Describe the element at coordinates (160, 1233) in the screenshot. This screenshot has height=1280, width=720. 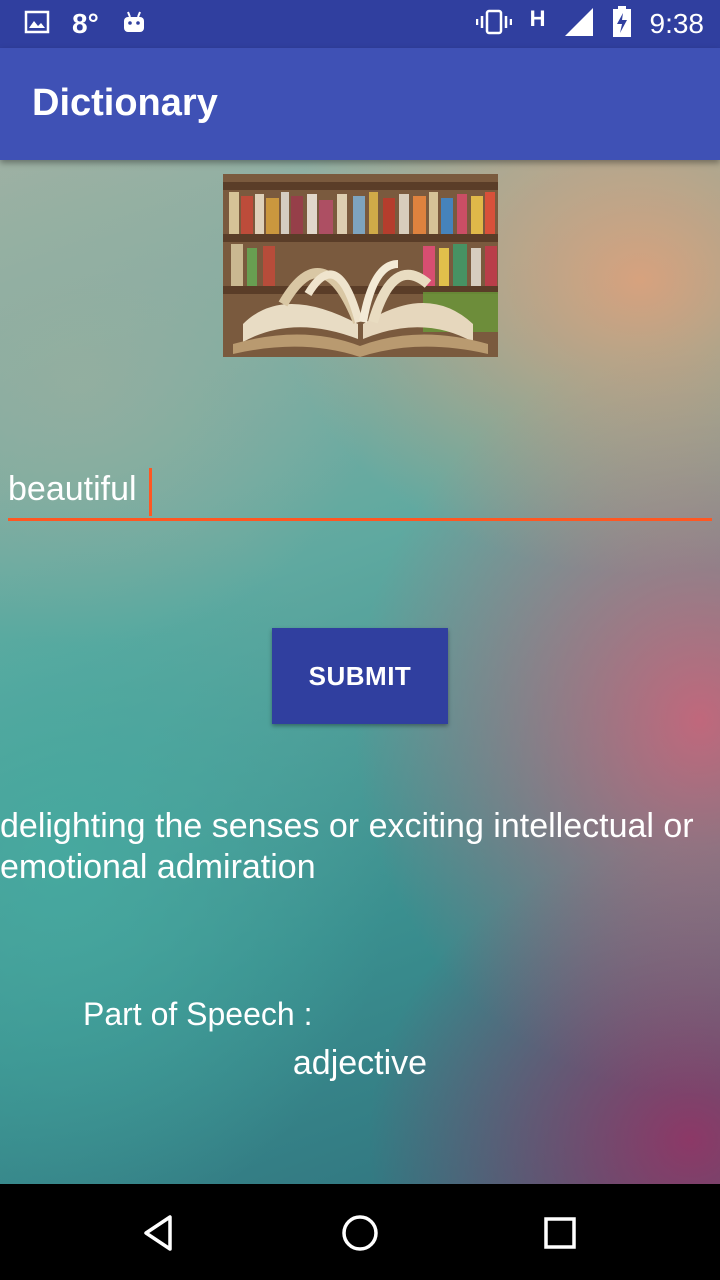
I see `back-icon` at that location.